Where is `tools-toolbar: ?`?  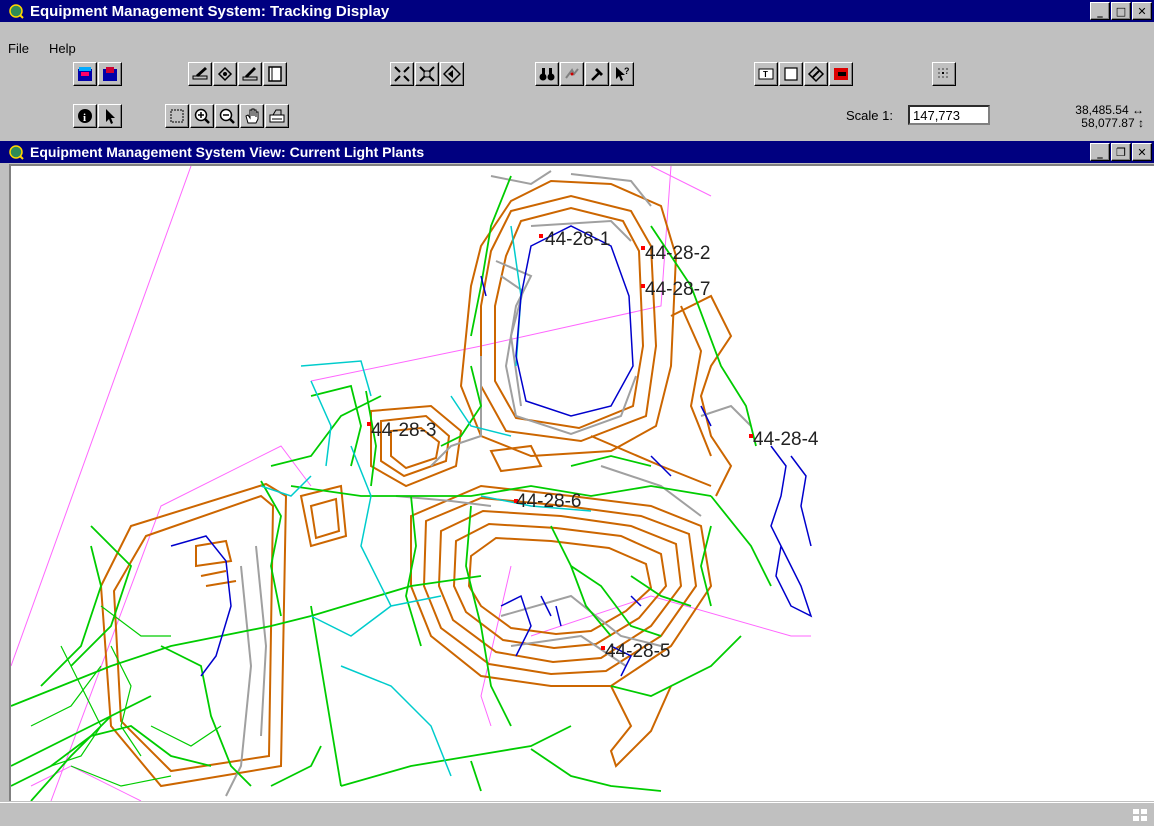
tools-toolbar: ? is located at coordinates (585, 75).